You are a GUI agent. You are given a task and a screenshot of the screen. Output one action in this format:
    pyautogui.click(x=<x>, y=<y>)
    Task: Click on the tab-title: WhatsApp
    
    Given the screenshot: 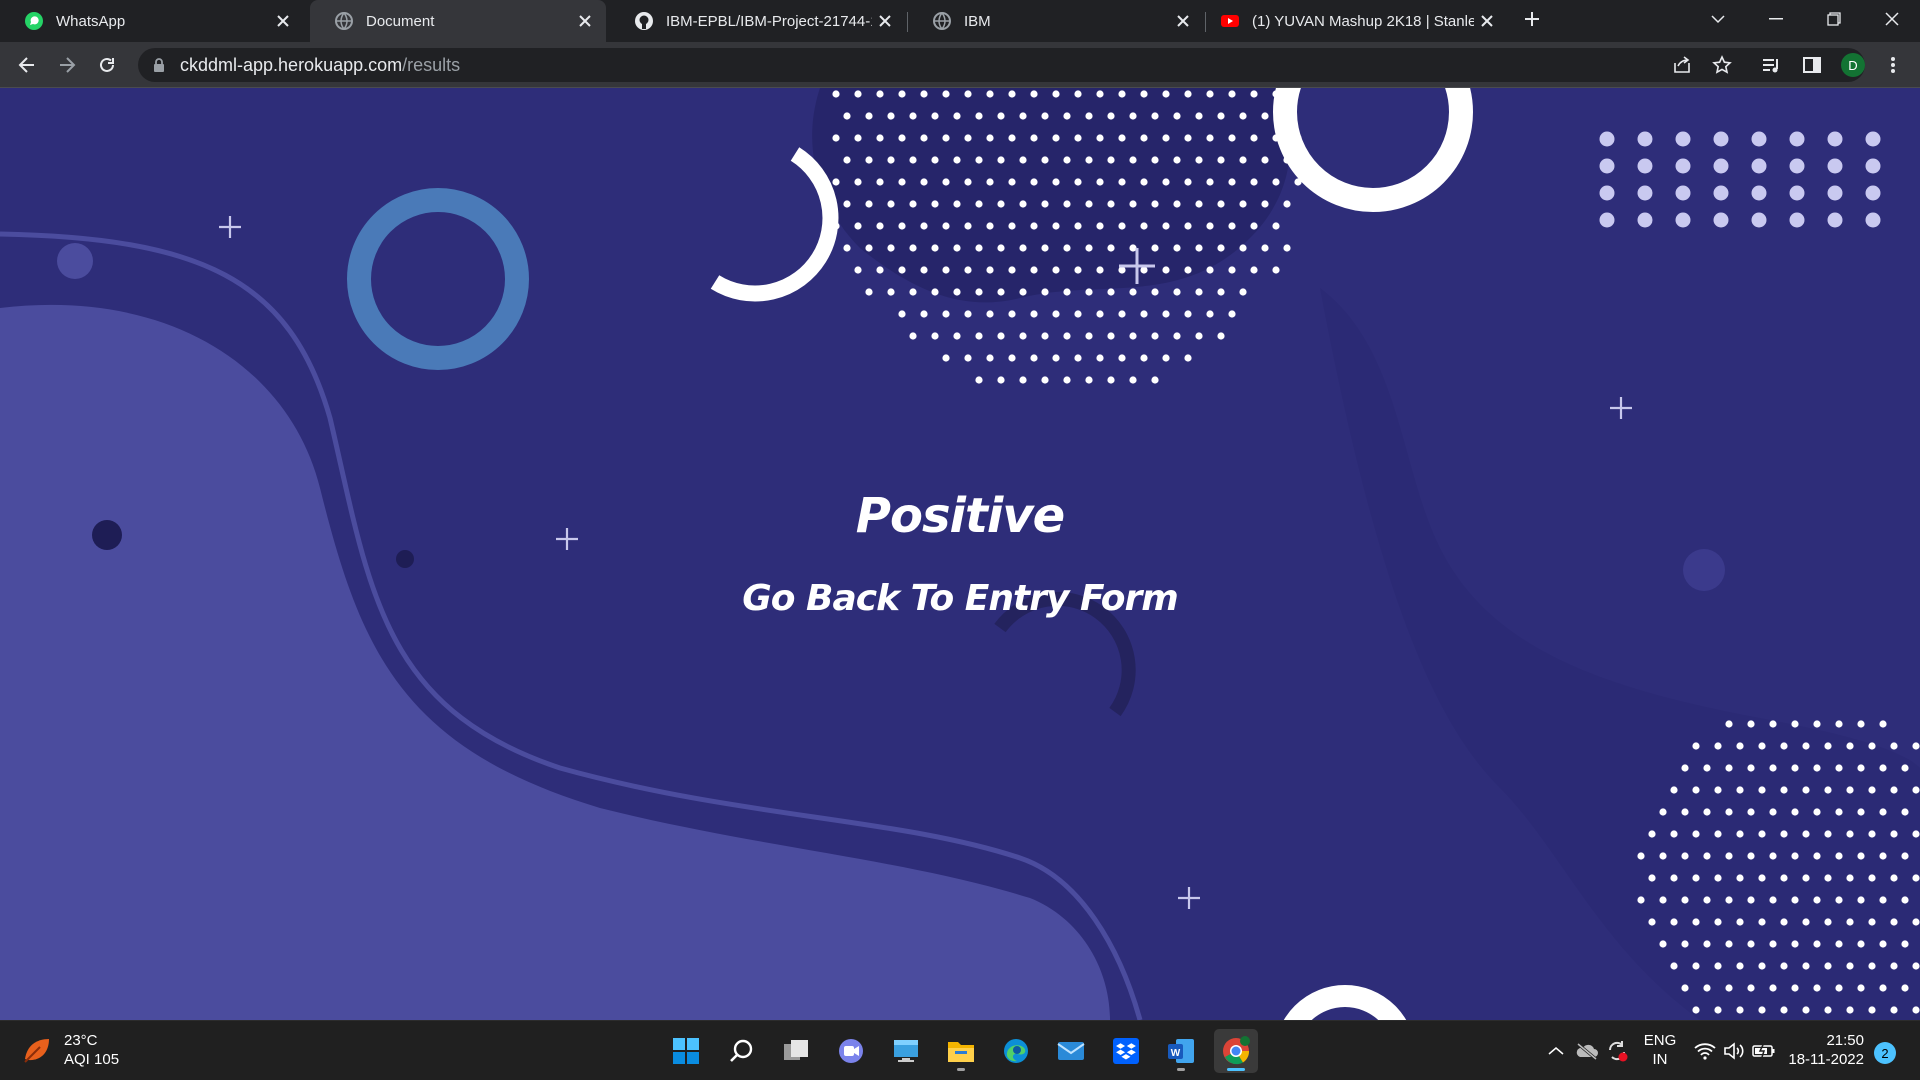 What is the action you would take?
    pyautogui.click(x=91, y=21)
    